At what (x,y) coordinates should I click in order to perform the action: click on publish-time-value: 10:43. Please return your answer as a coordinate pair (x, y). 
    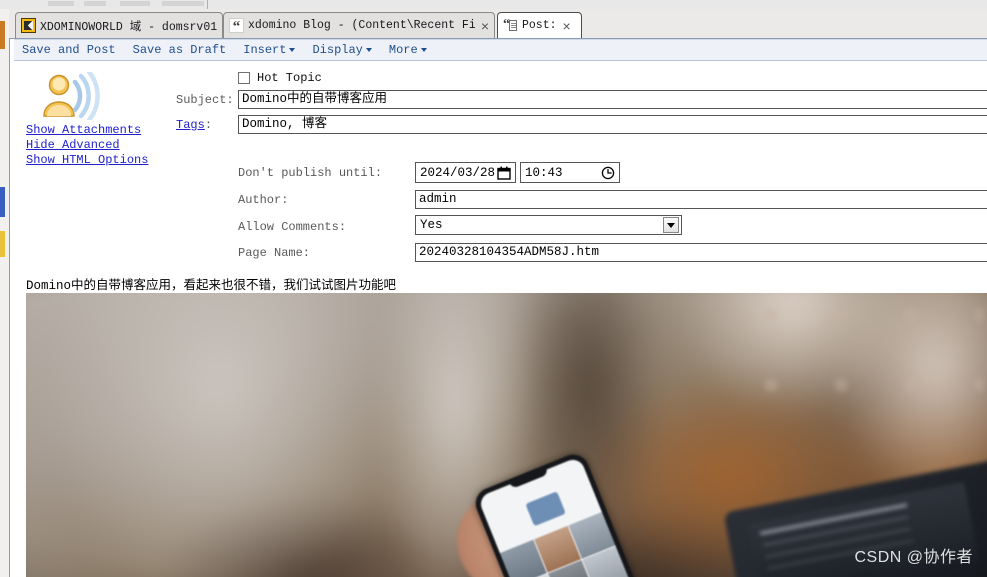
    Looking at the image, I should click on (544, 172).